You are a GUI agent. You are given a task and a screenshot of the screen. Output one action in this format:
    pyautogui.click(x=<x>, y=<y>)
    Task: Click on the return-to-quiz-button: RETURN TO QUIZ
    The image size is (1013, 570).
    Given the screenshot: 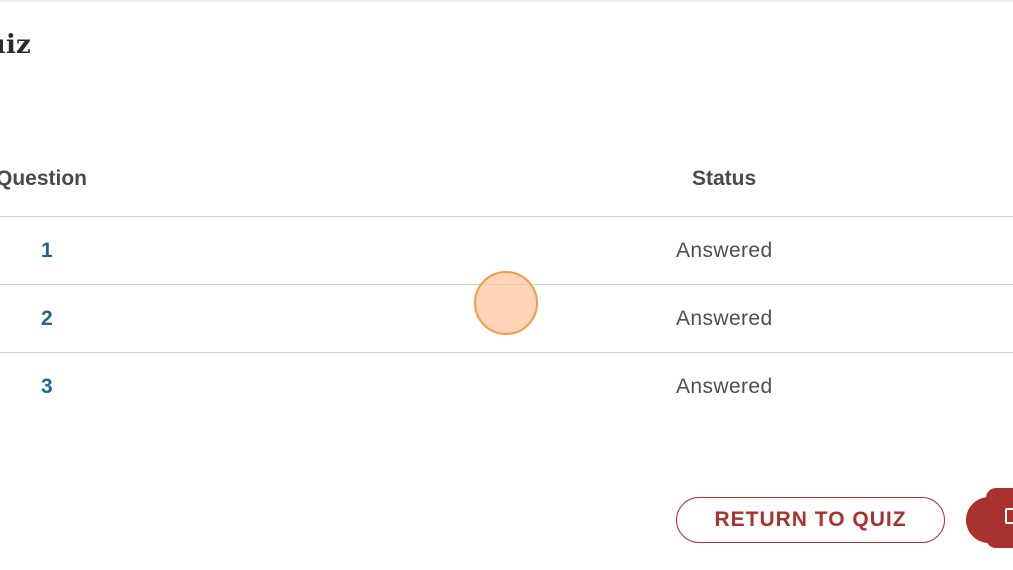 What is the action you would take?
    pyautogui.click(x=810, y=520)
    